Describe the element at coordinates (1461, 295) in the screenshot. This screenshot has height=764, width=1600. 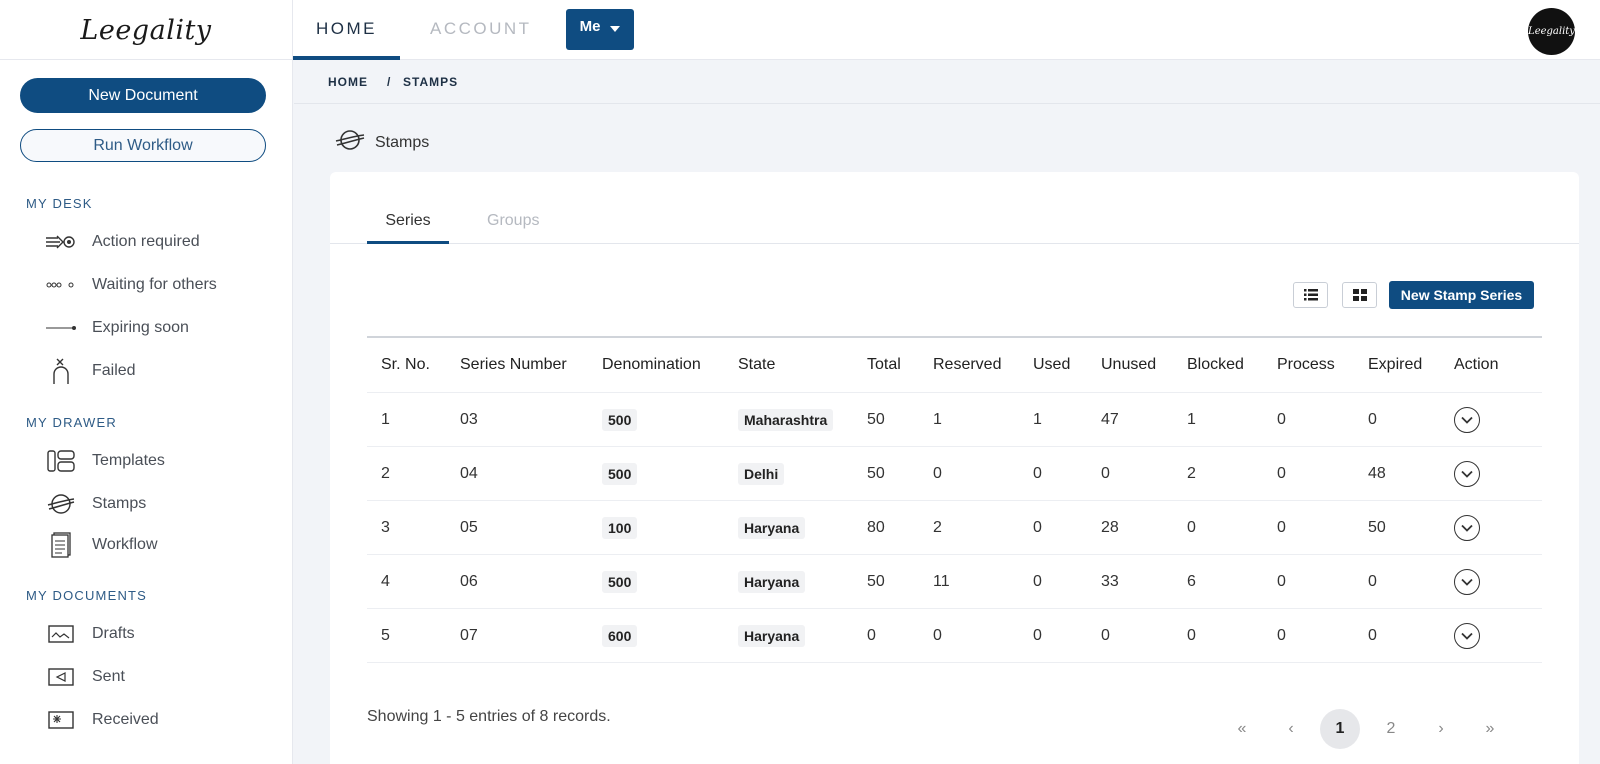
I see `new-stamp-series-button: New Stamp Series` at that location.